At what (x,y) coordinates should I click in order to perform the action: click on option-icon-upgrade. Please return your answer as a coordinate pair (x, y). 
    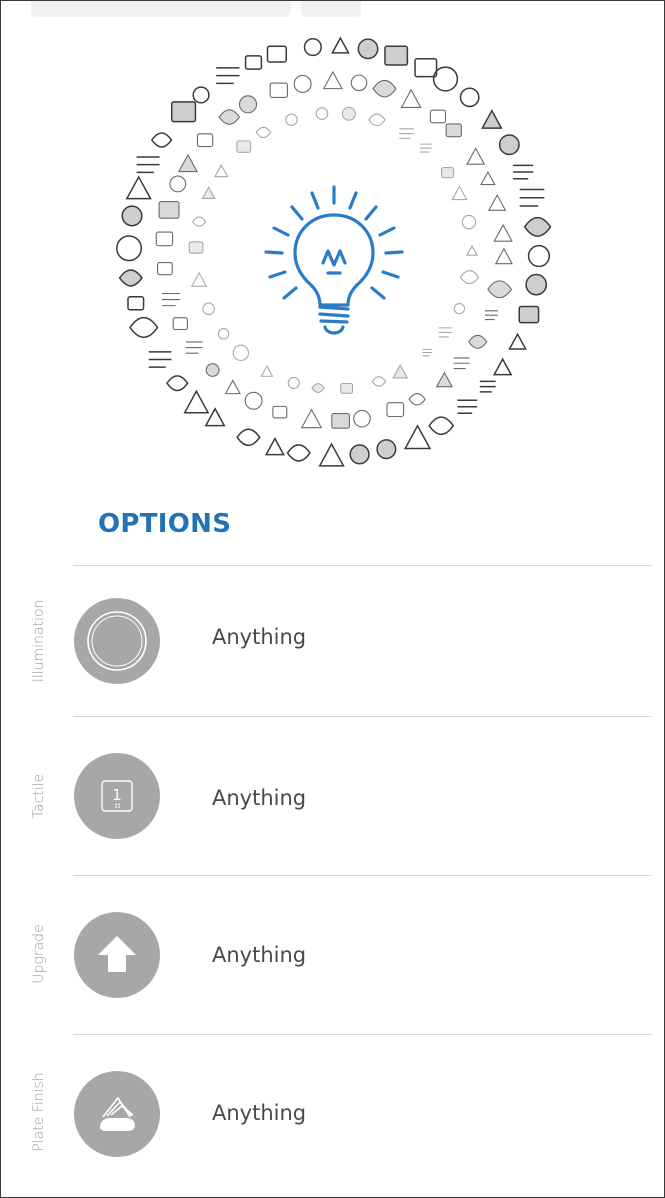
    Looking at the image, I should click on (117, 955).